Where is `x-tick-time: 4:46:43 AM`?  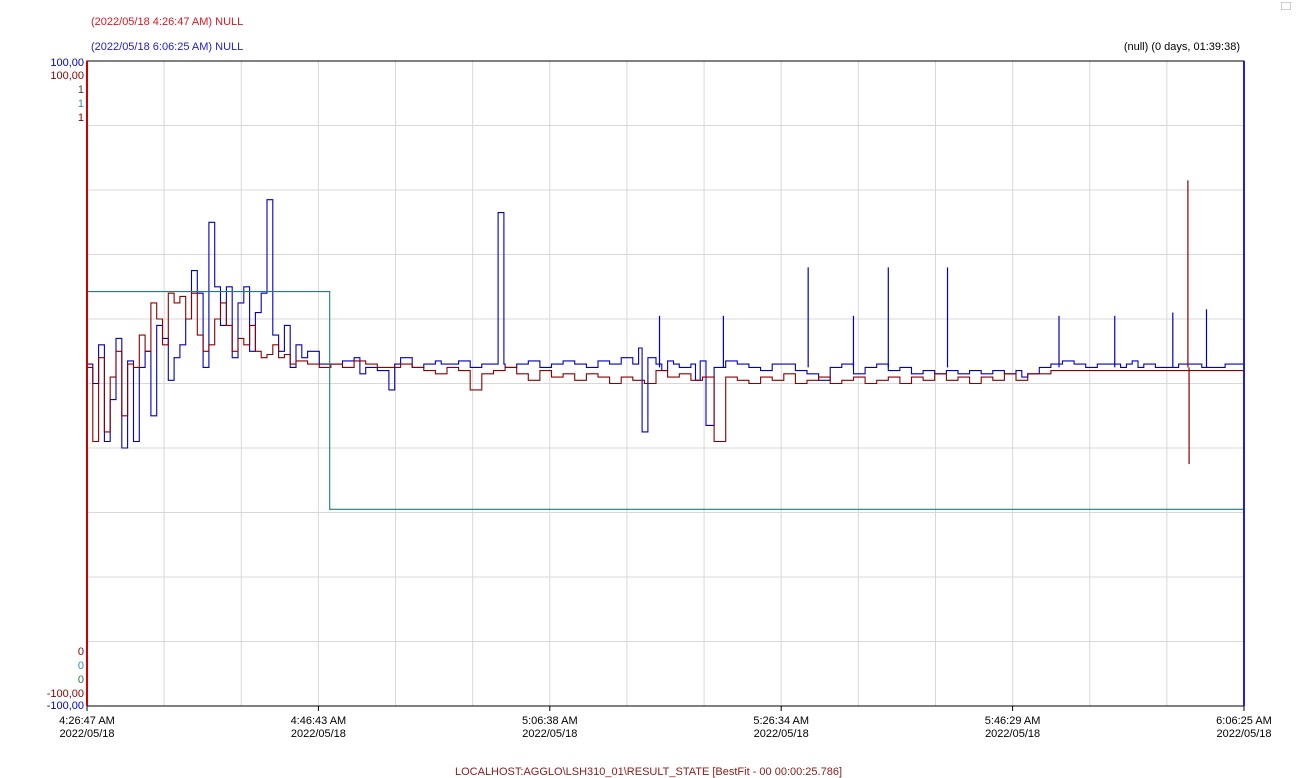
x-tick-time: 4:46:43 AM is located at coordinates (319, 721).